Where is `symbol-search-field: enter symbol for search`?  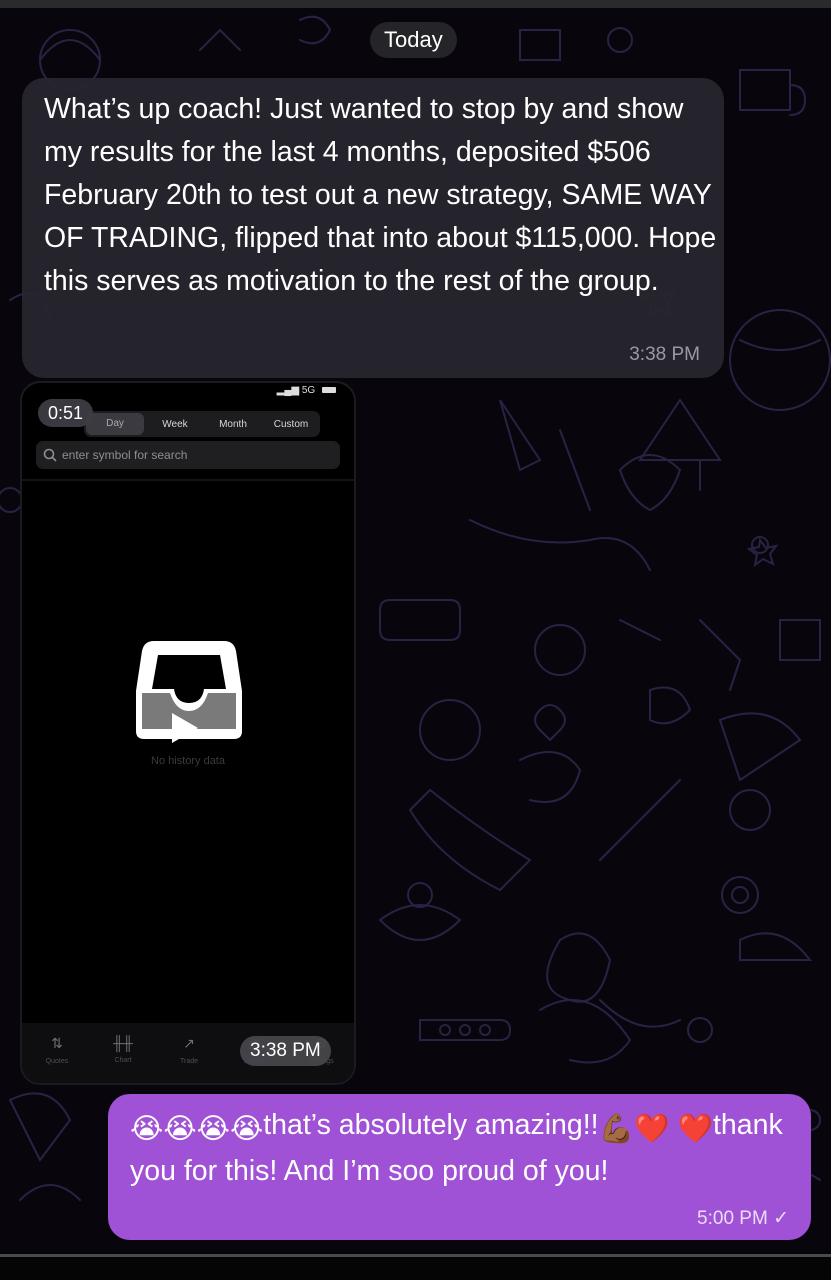
symbol-search-field: enter symbol for search is located at coordinates (188, 455).